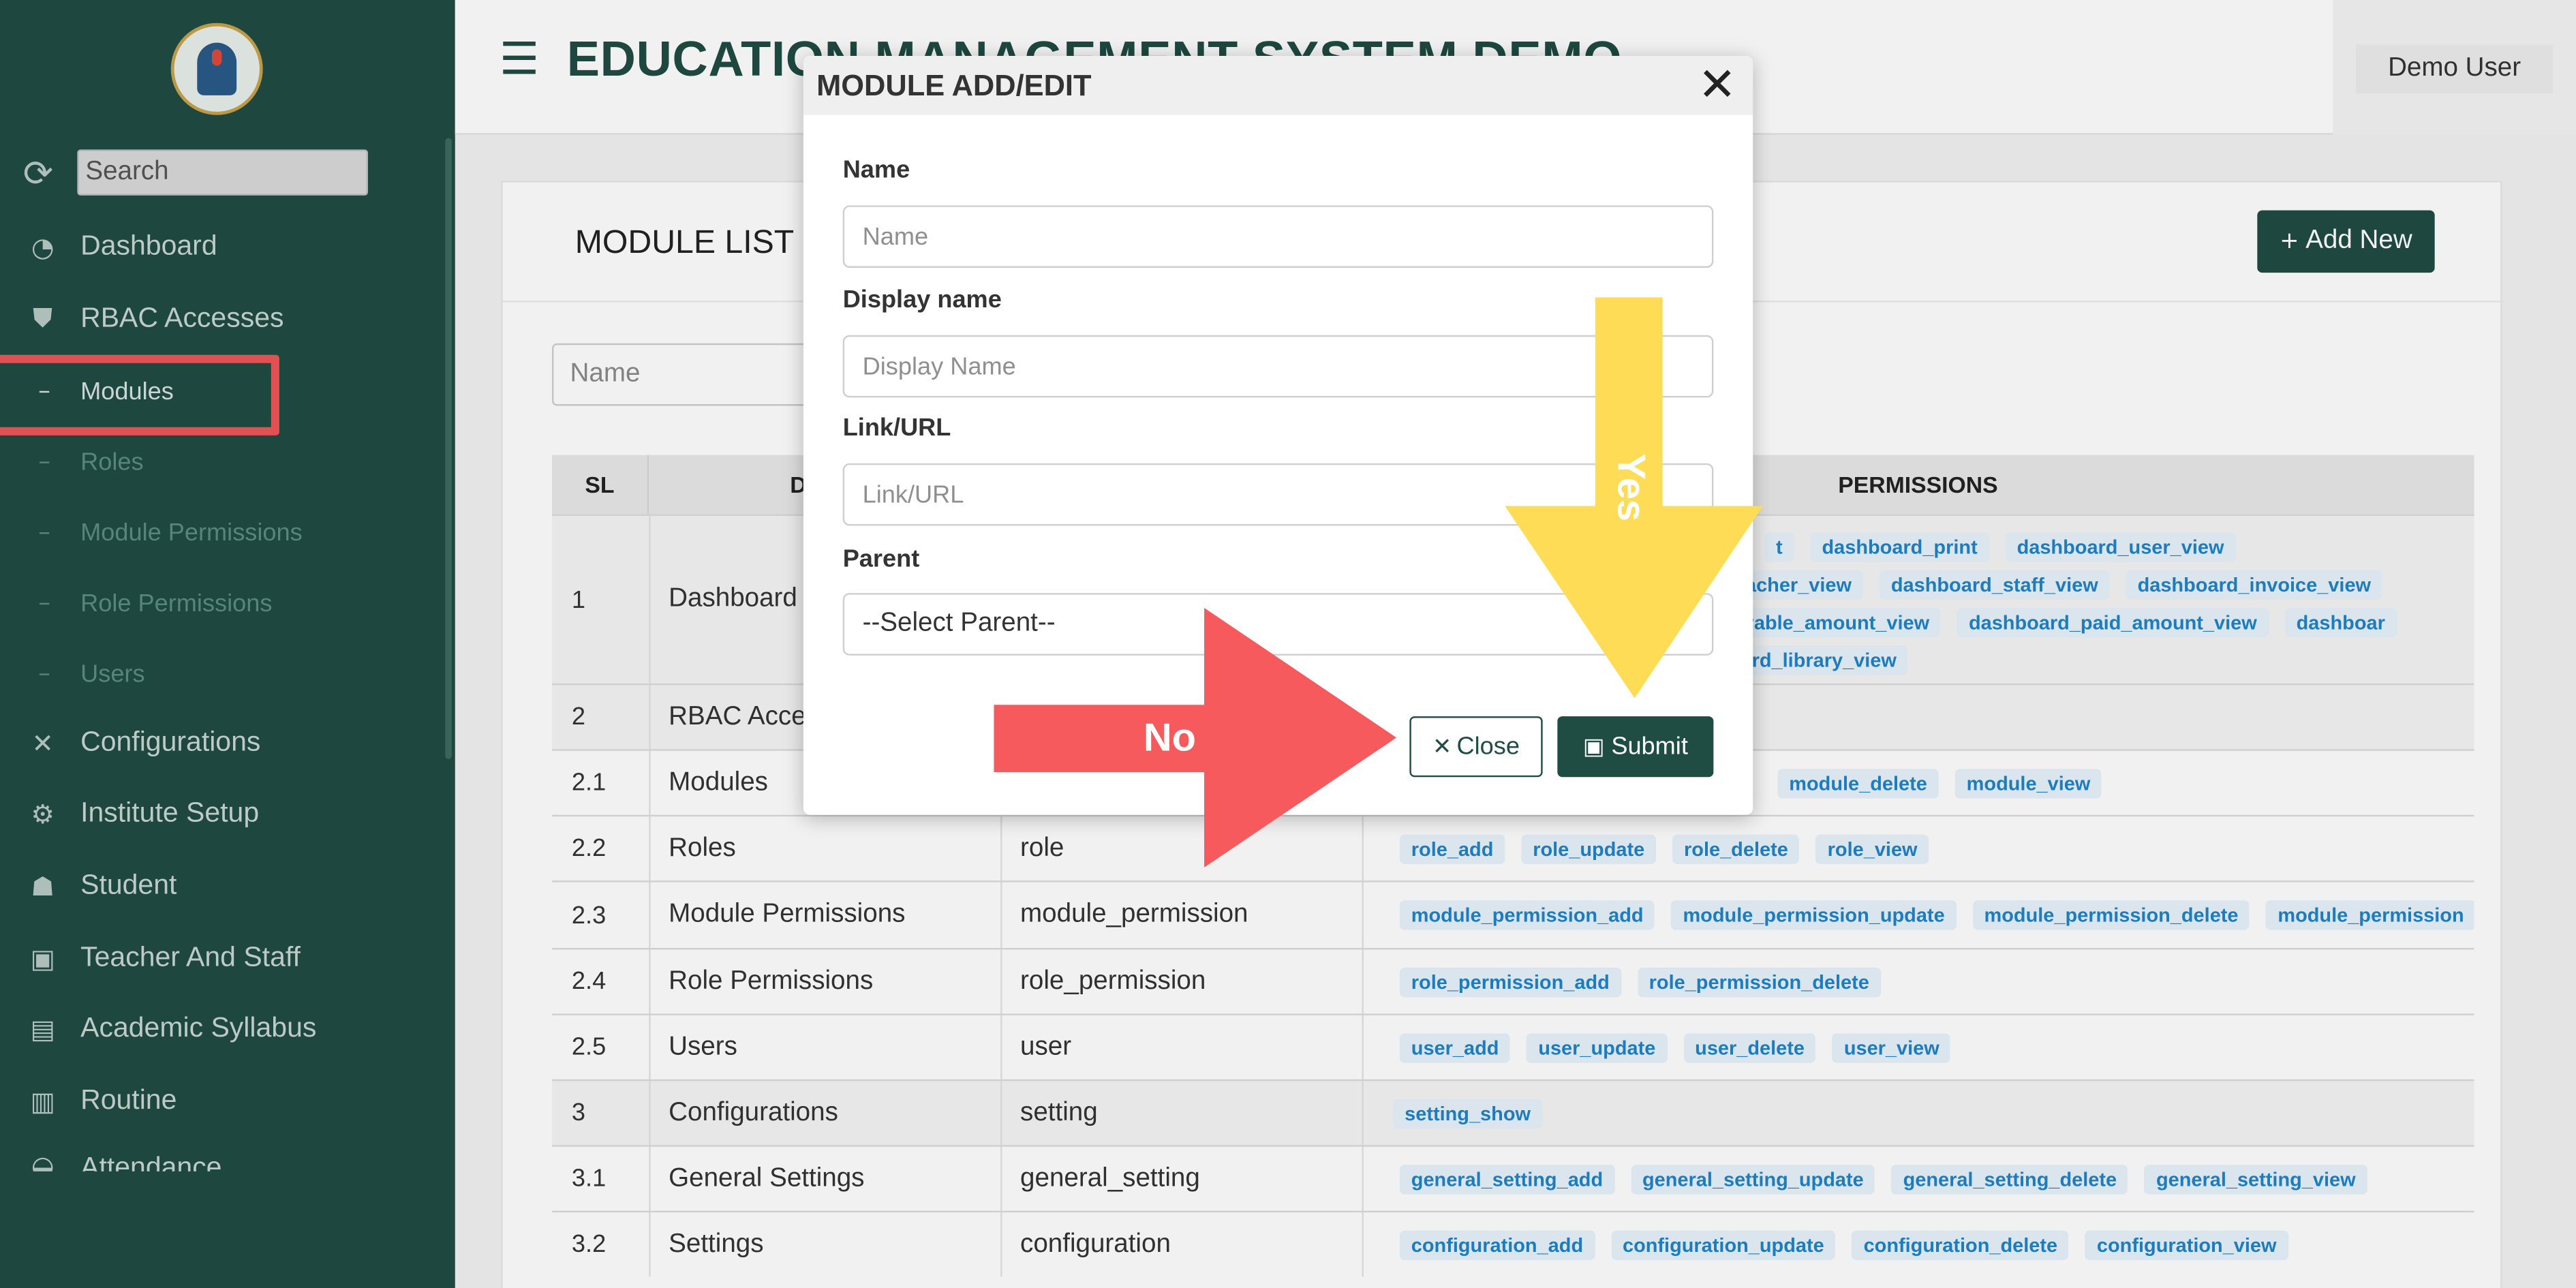  What do you see at coordinates (1169, 739) in the screenshot?
I see `no-arrow-label: No` at bounding box center [1169, 739].